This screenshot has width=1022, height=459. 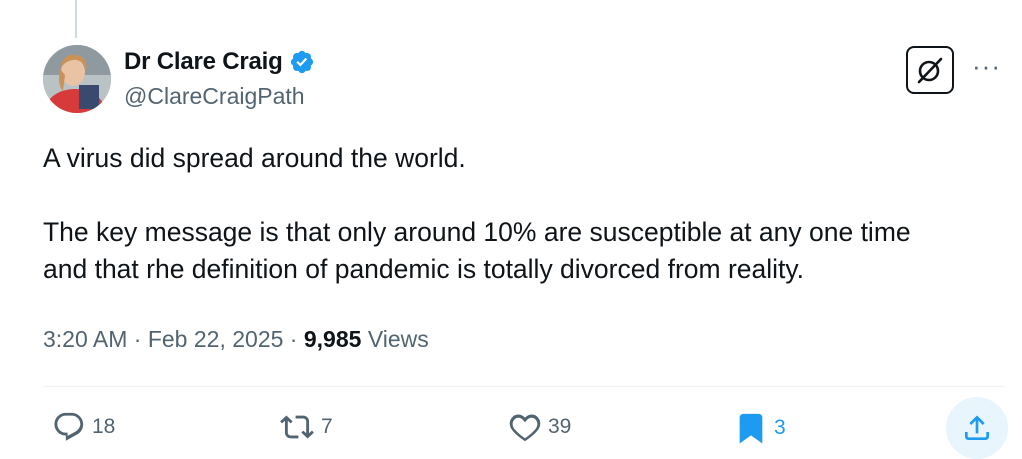 I want to click on reply-icon, so click(x=69, y=426).